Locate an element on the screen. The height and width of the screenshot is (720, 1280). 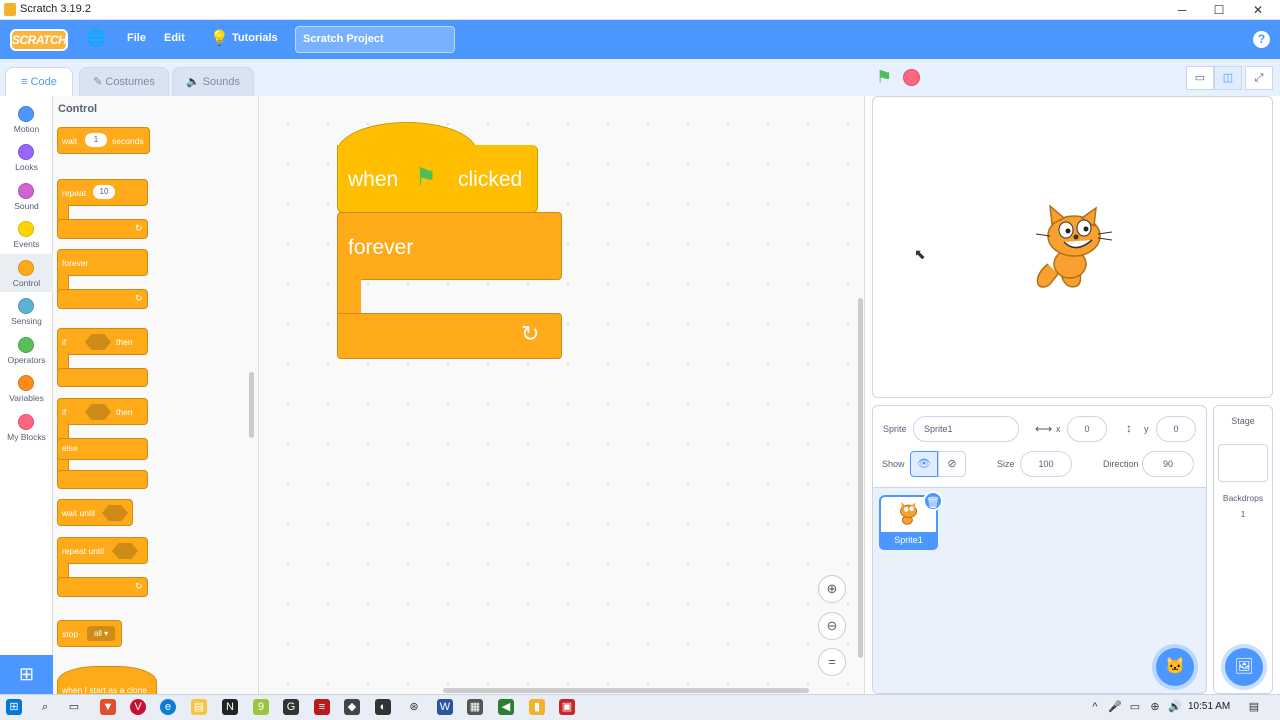
app-icon: ▦ is located at coordinates (475, 707).